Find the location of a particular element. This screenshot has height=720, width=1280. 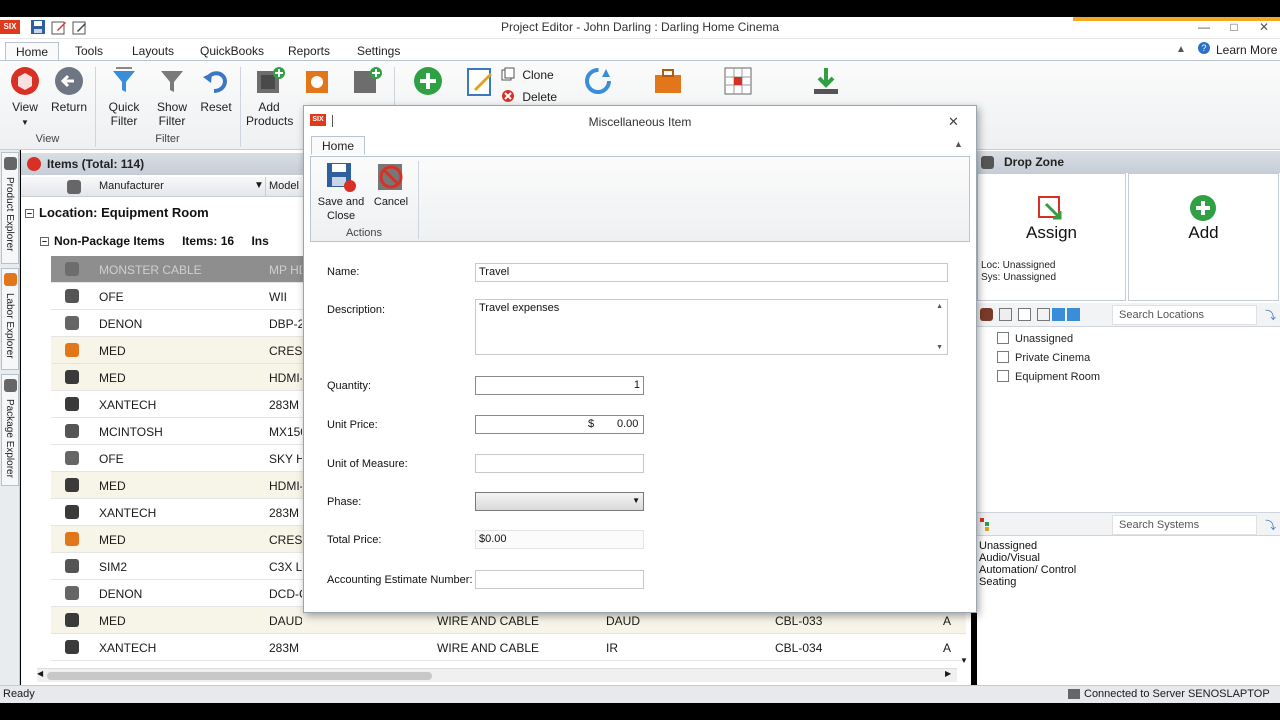

table-row: XANTECH 283M WIRE AND CABLE IR CBL-034 A is located at coordinates (508, 647).